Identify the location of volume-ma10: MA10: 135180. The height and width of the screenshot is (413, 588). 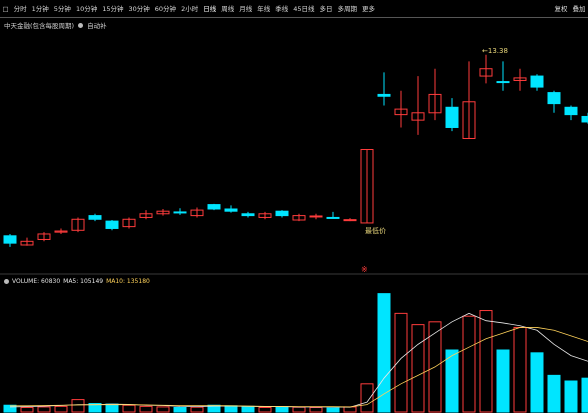
(128, 281).